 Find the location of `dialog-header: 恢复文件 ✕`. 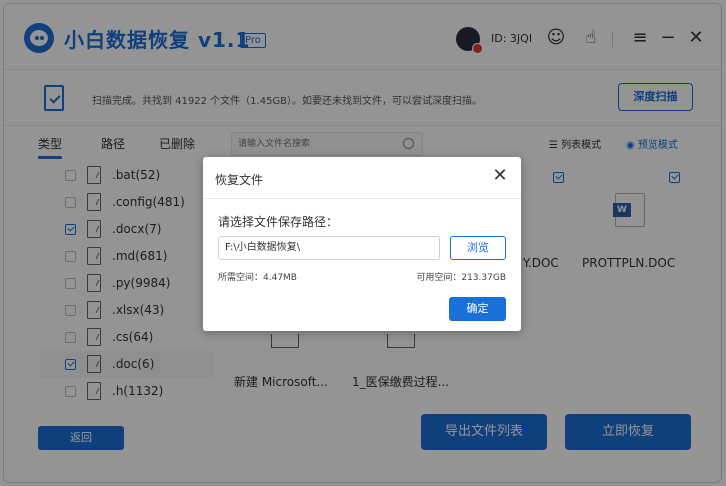

dialog-header: 恢复文件 ✕ is located at coordinates (362, 178).